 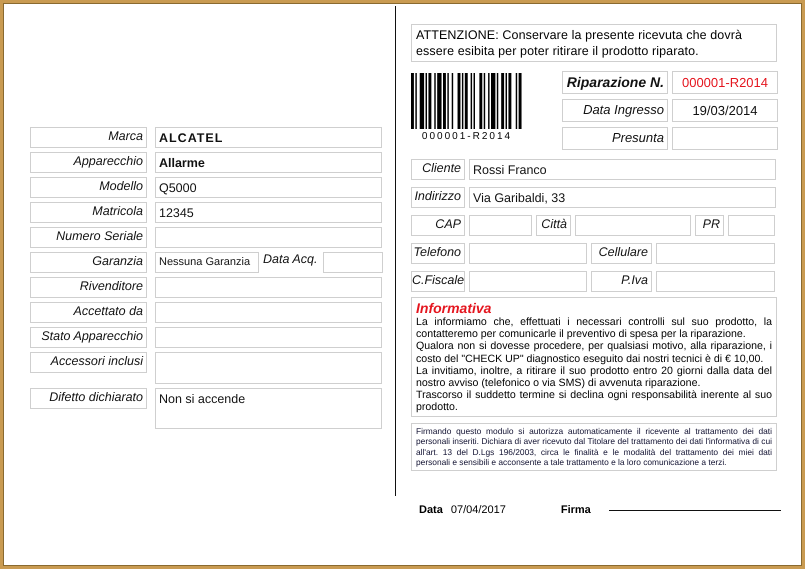 I want to click on field-label: Presunta, so click(x=615, y=138).